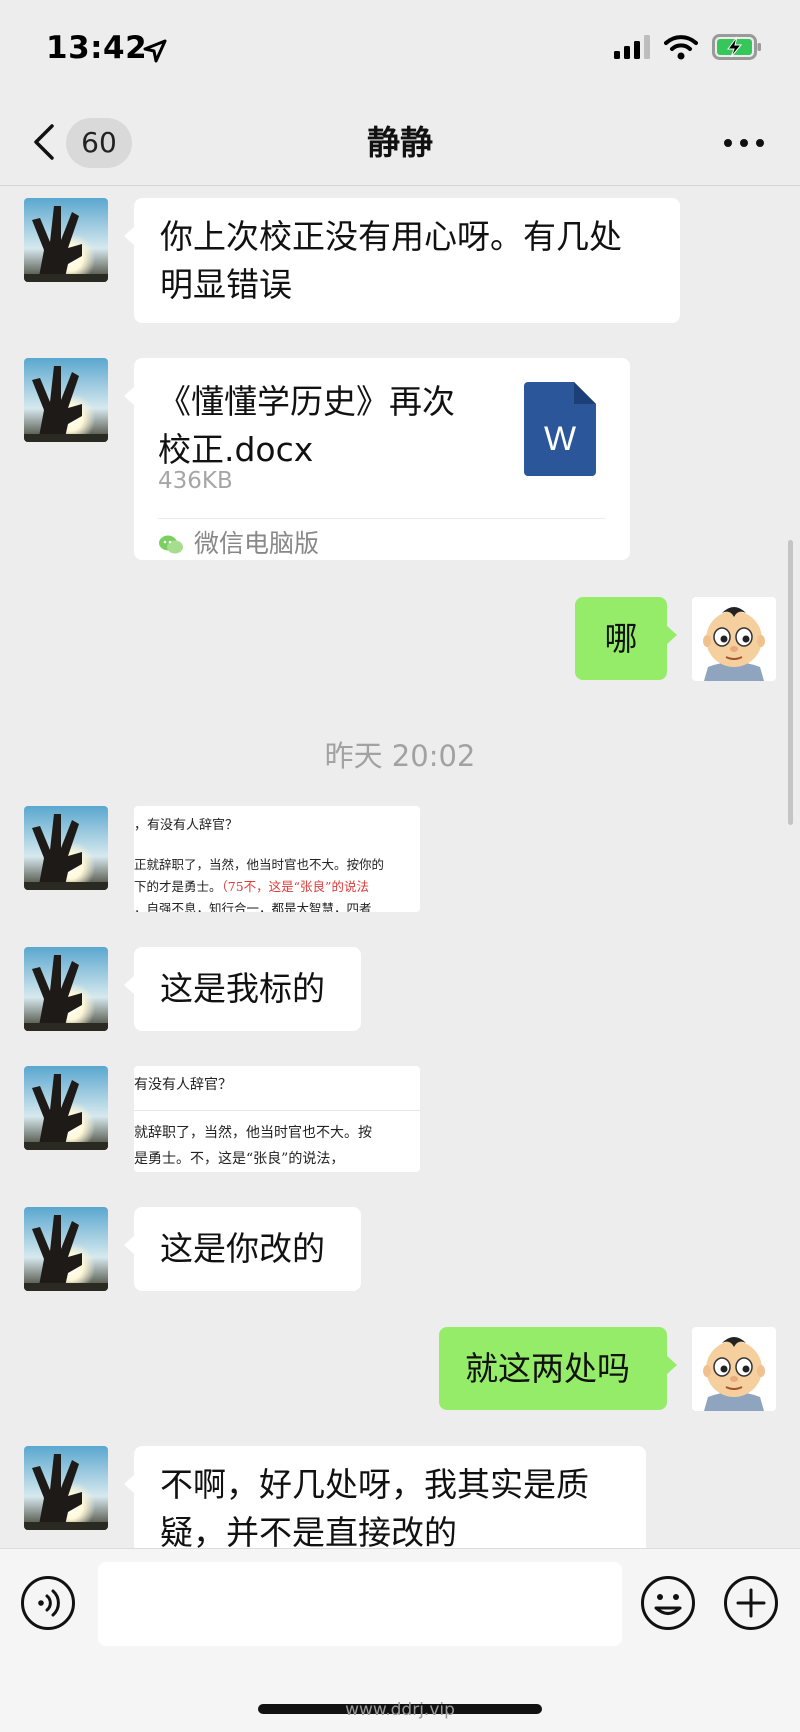 This screenshot has width=800, height=1732. Describe the element at coordinates (183, 1085) in the screenshot. I see `image-text-line: 有没有人辞官？` at that location.